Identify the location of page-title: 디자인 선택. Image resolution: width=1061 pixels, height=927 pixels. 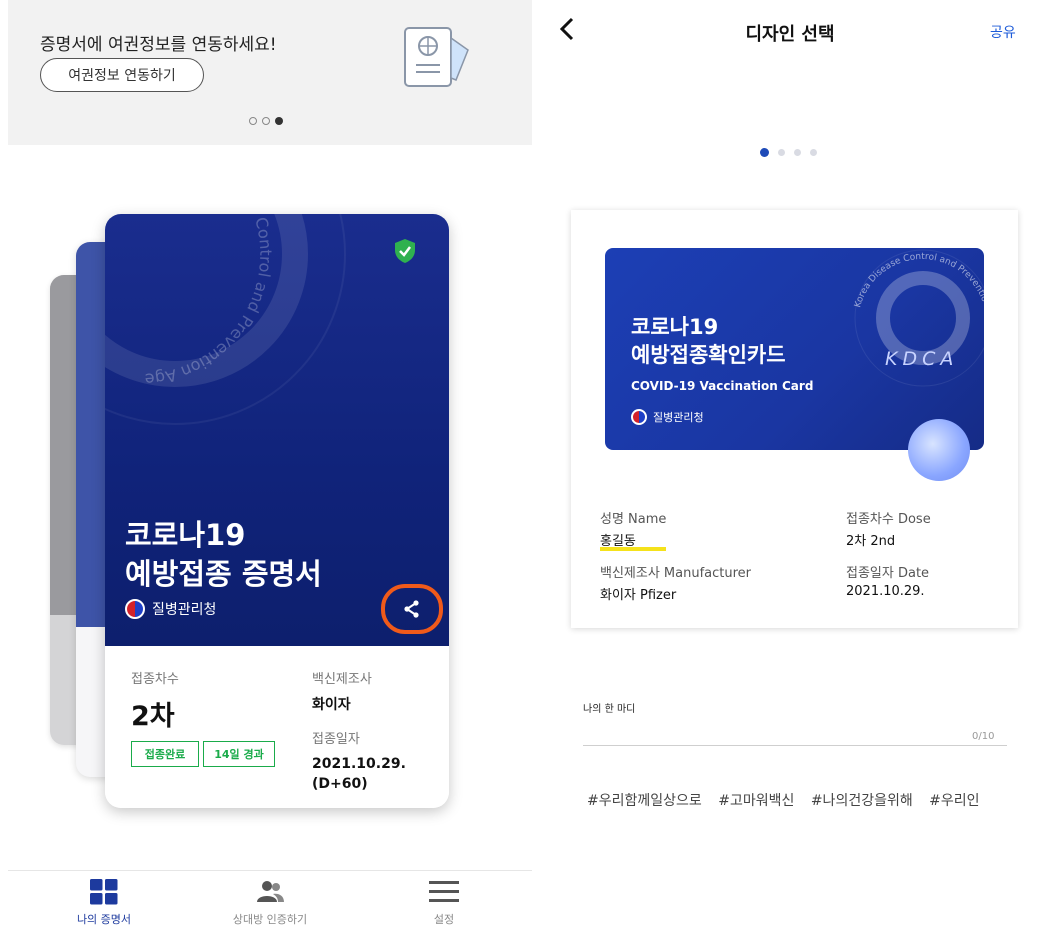
(790, 34).